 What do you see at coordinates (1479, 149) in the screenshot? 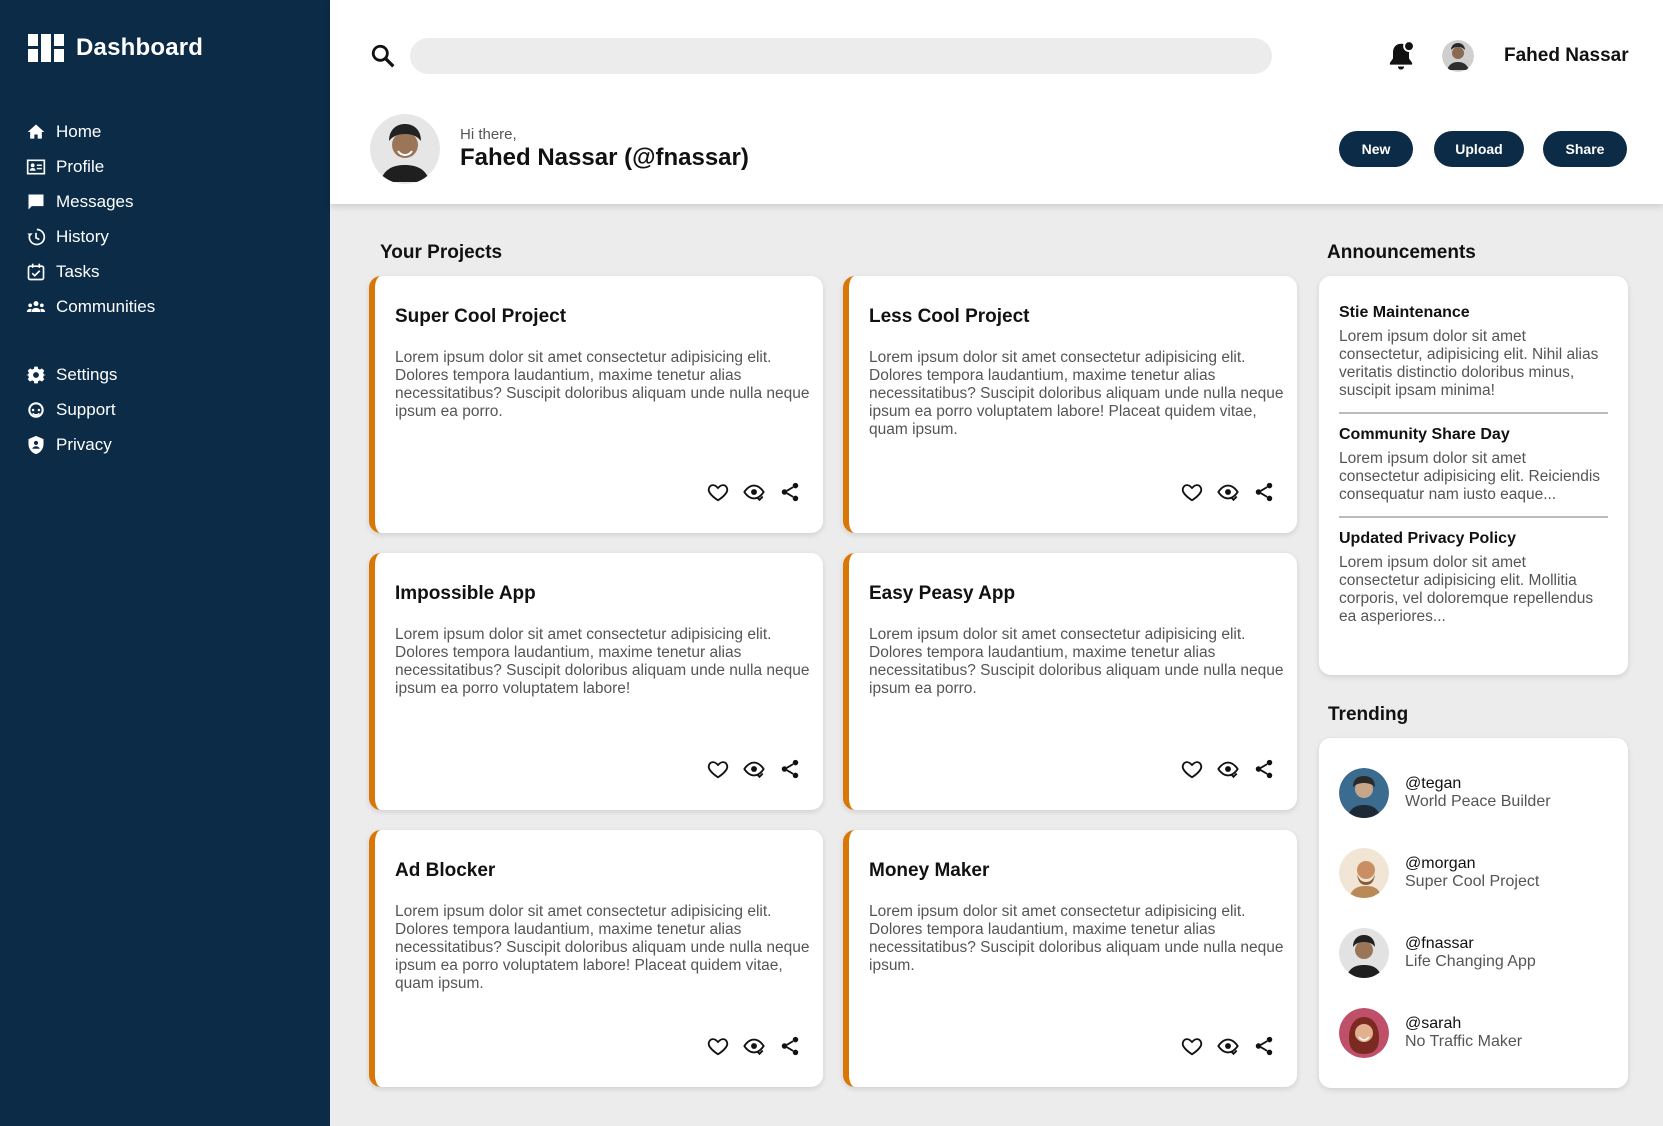
I see `upload-button: Upload` at bounding box center [1479, 149].